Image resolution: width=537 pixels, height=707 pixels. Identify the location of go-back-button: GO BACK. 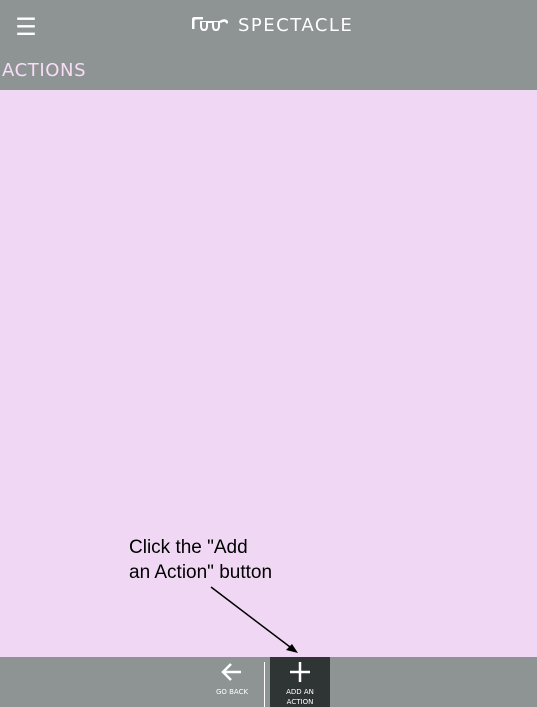
(232, 682).